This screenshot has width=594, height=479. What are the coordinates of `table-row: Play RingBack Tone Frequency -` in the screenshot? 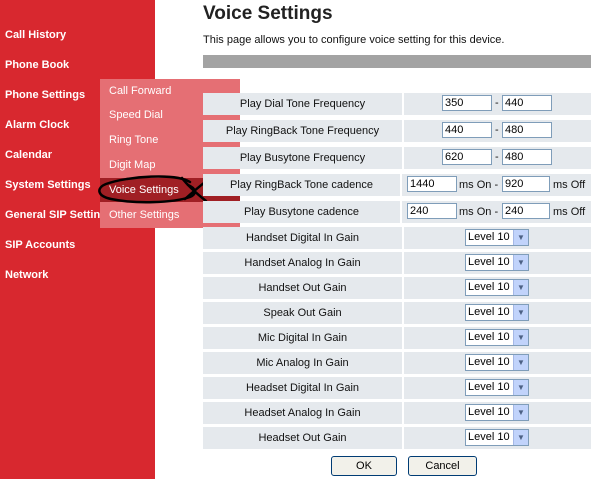 It's located at (397, 131).